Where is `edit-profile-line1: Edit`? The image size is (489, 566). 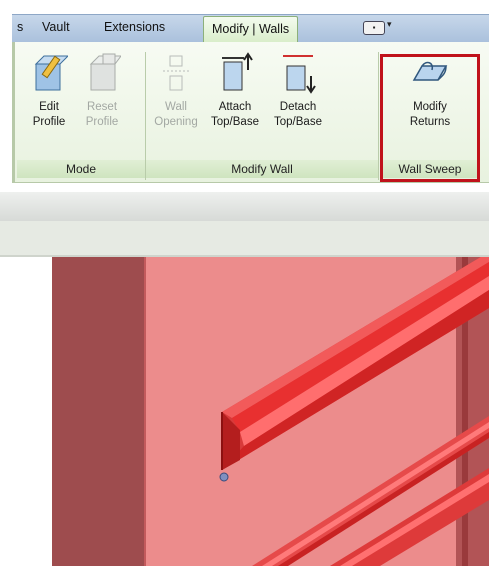 edit-profile-line1: Edit is located at coordinates (49, 107).